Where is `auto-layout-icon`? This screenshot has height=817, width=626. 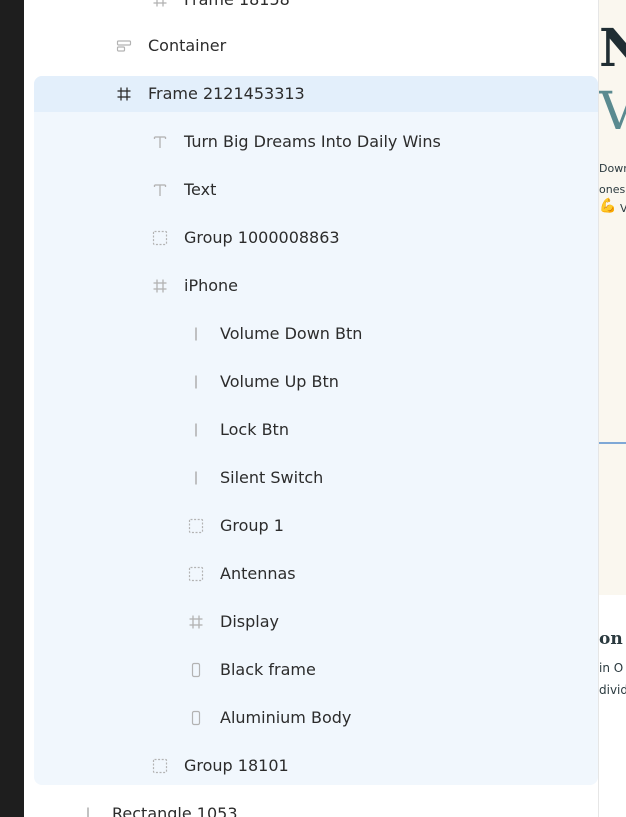
auto-layout-icon is located at coordinates (124, 46).